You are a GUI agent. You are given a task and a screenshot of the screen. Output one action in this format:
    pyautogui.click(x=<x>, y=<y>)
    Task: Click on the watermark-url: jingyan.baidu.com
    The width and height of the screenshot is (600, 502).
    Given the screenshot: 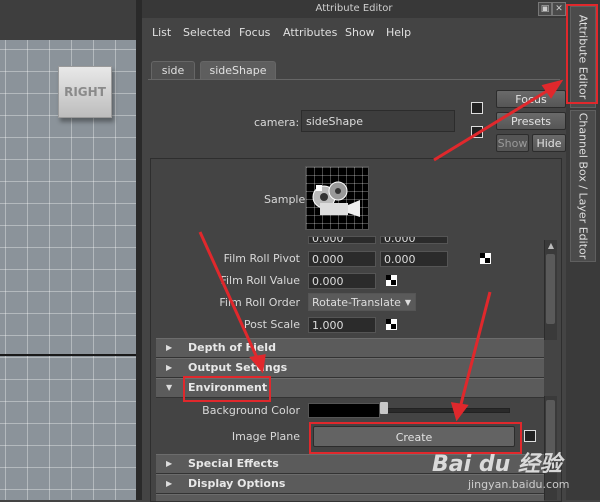 What is the action you would take?
    pyautogui.click(x=519, y=484)
    